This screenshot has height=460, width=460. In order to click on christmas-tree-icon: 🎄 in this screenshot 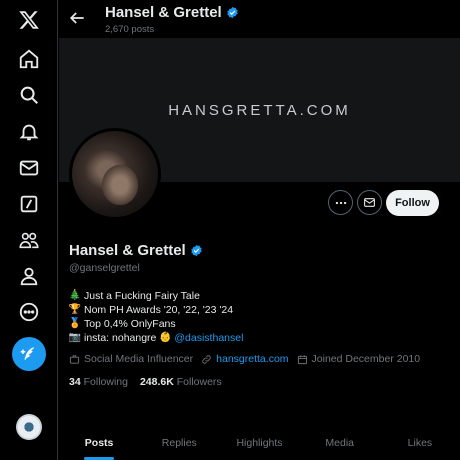, I will do `click(75, 295)`.